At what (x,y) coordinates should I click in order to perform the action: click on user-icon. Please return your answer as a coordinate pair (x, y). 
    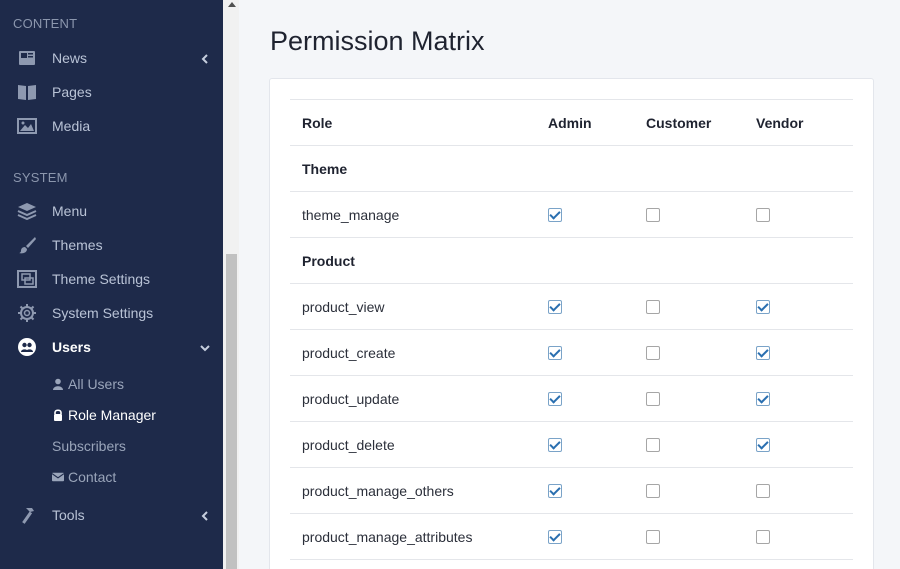
    Looking at the image, I should click on (58, 384).